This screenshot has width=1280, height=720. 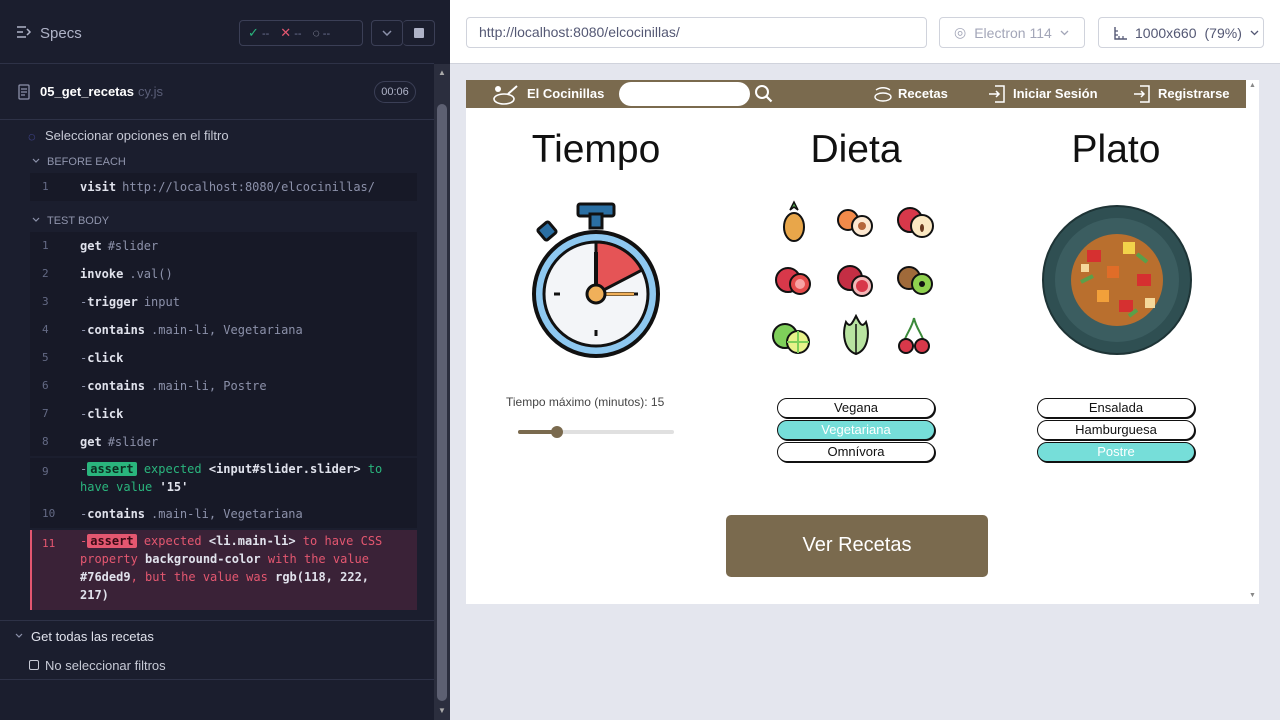 I want to click on test-title-3: No seleccionar filtros, so click(x=105, y=665).